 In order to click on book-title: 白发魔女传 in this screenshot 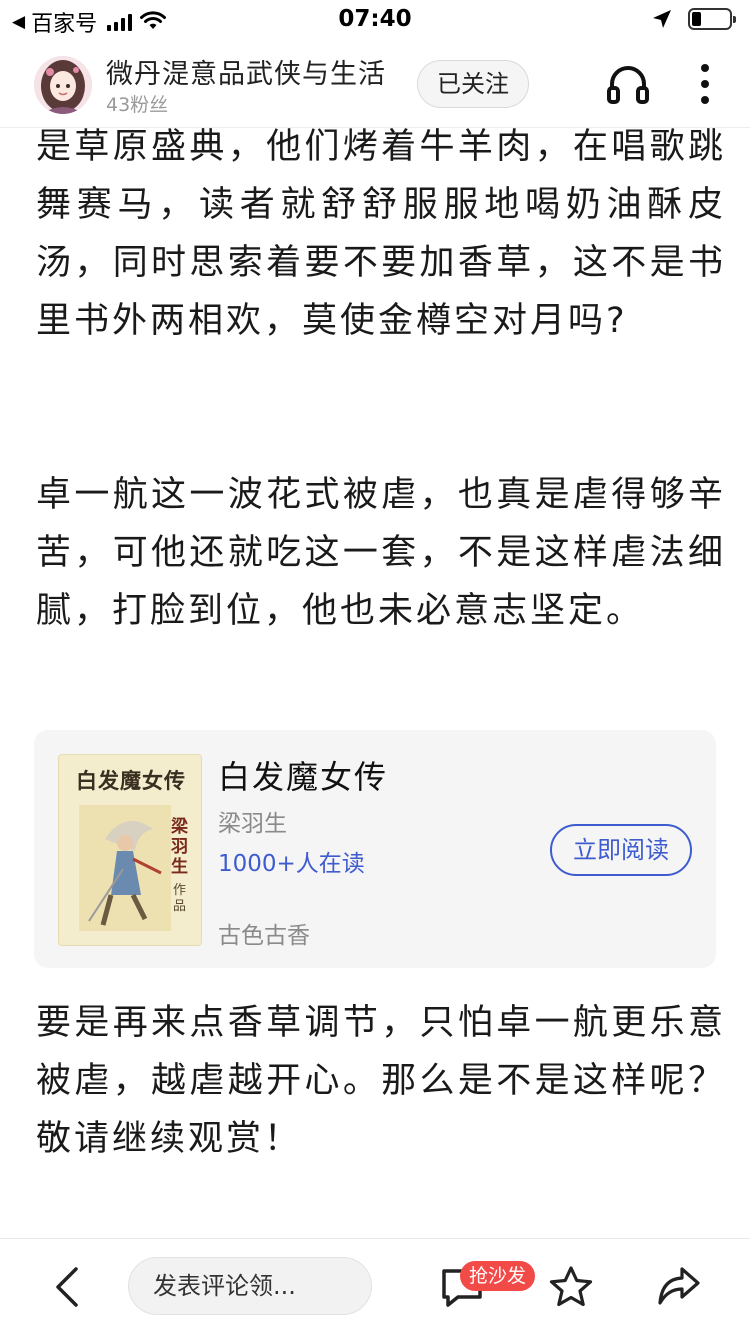, I will do `click(303, 775)`.